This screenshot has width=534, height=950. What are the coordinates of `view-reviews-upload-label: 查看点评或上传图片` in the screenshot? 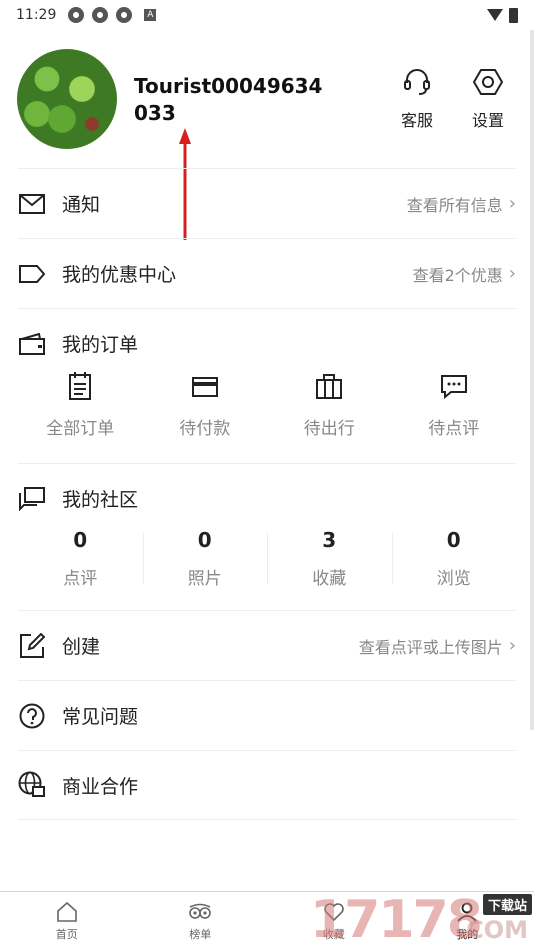 It's located at (430, 647).